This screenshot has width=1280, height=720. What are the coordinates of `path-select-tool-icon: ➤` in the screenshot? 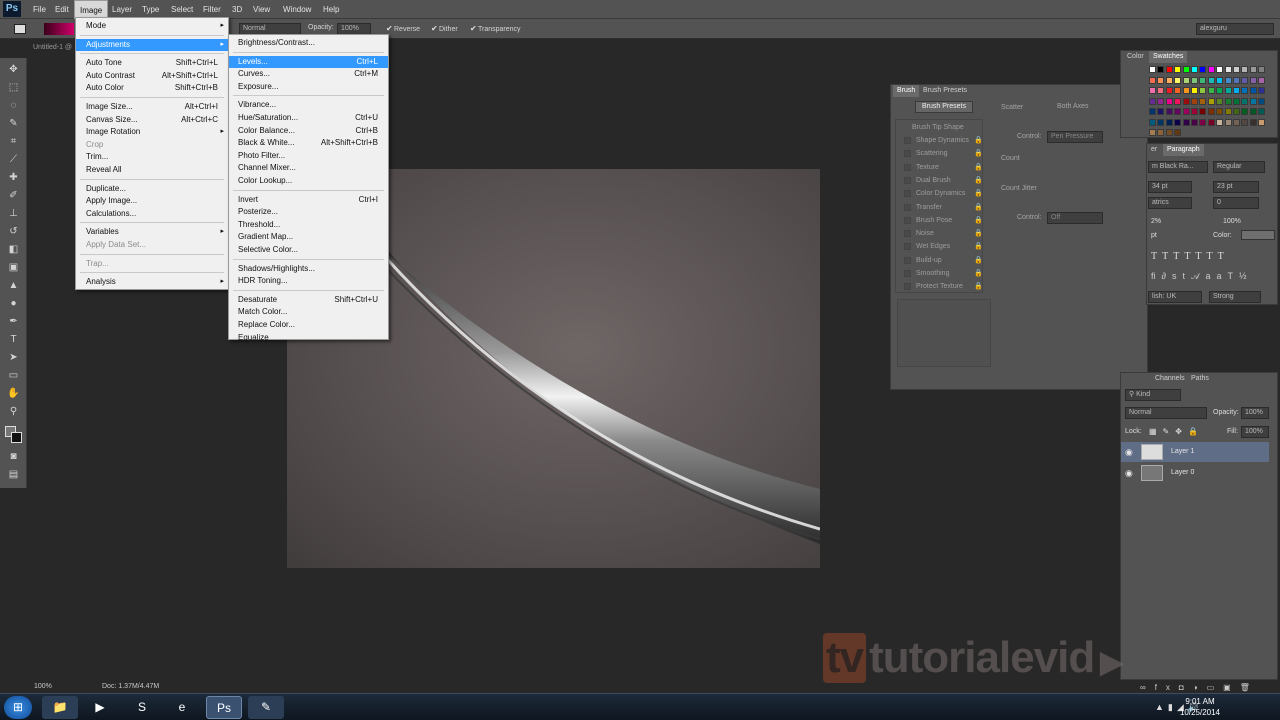 It's located at (13, 357).